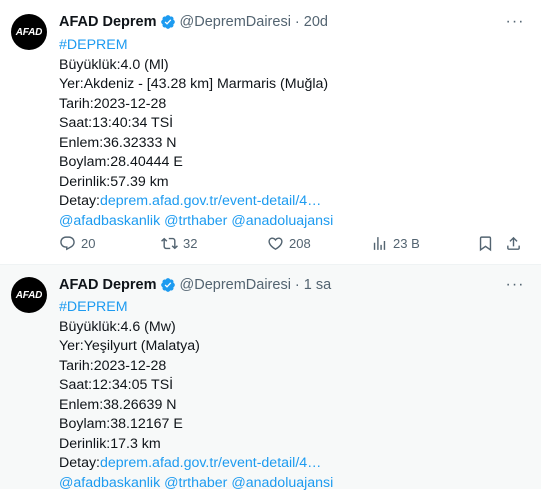 This screenshot has width=541, height=493. What do you see at coordinates (293, 445) in the screenshot?
I see `depth-line: Derinlik:17.3 km` at bounding box center [293, 445].